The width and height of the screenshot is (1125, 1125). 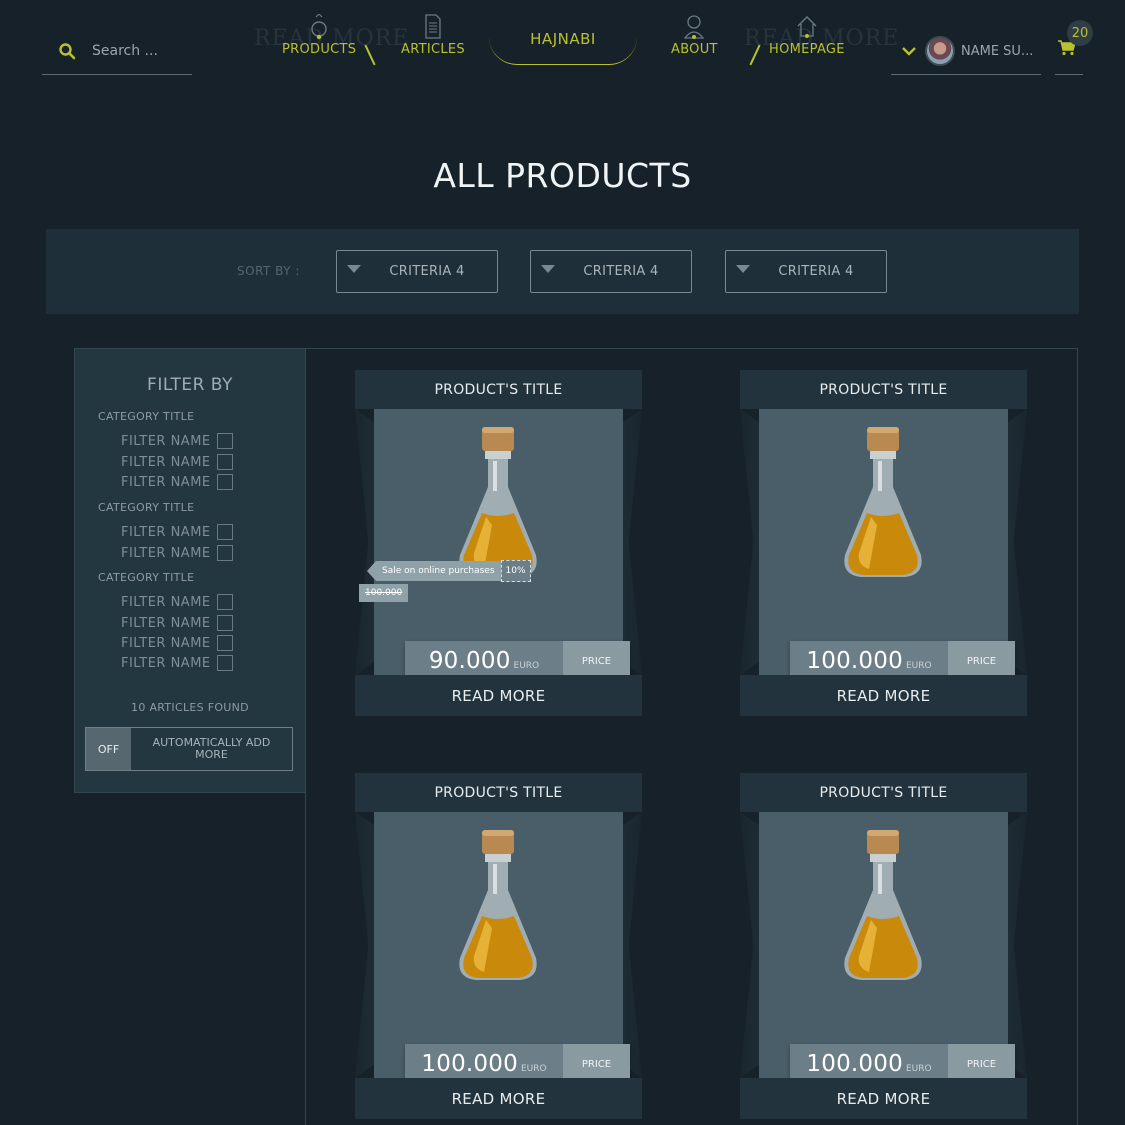 I want to click on brand-name: HAJNABI, so click(x=563, y=39).